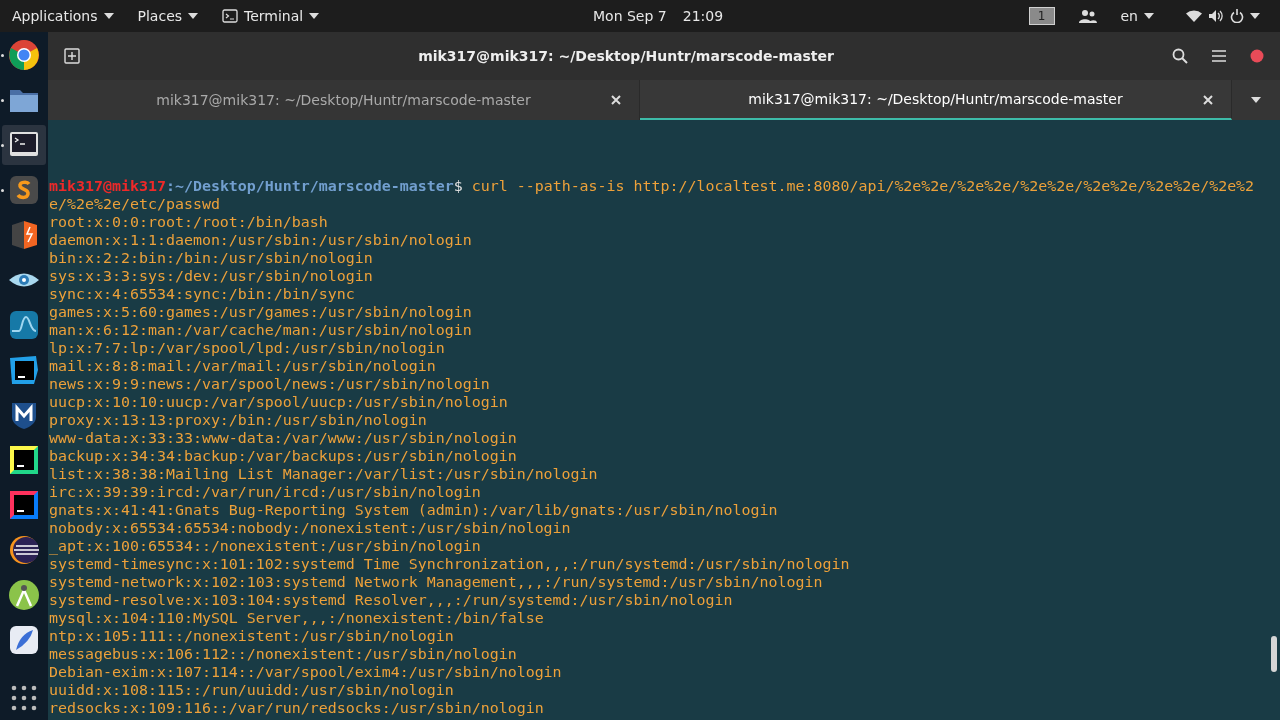  Describe the element at coordinates (936, 100) in the screenshot. I see `terminal-tab: mik317@mik317: ~/Desktop/Huntr/marscode-master` at that location.